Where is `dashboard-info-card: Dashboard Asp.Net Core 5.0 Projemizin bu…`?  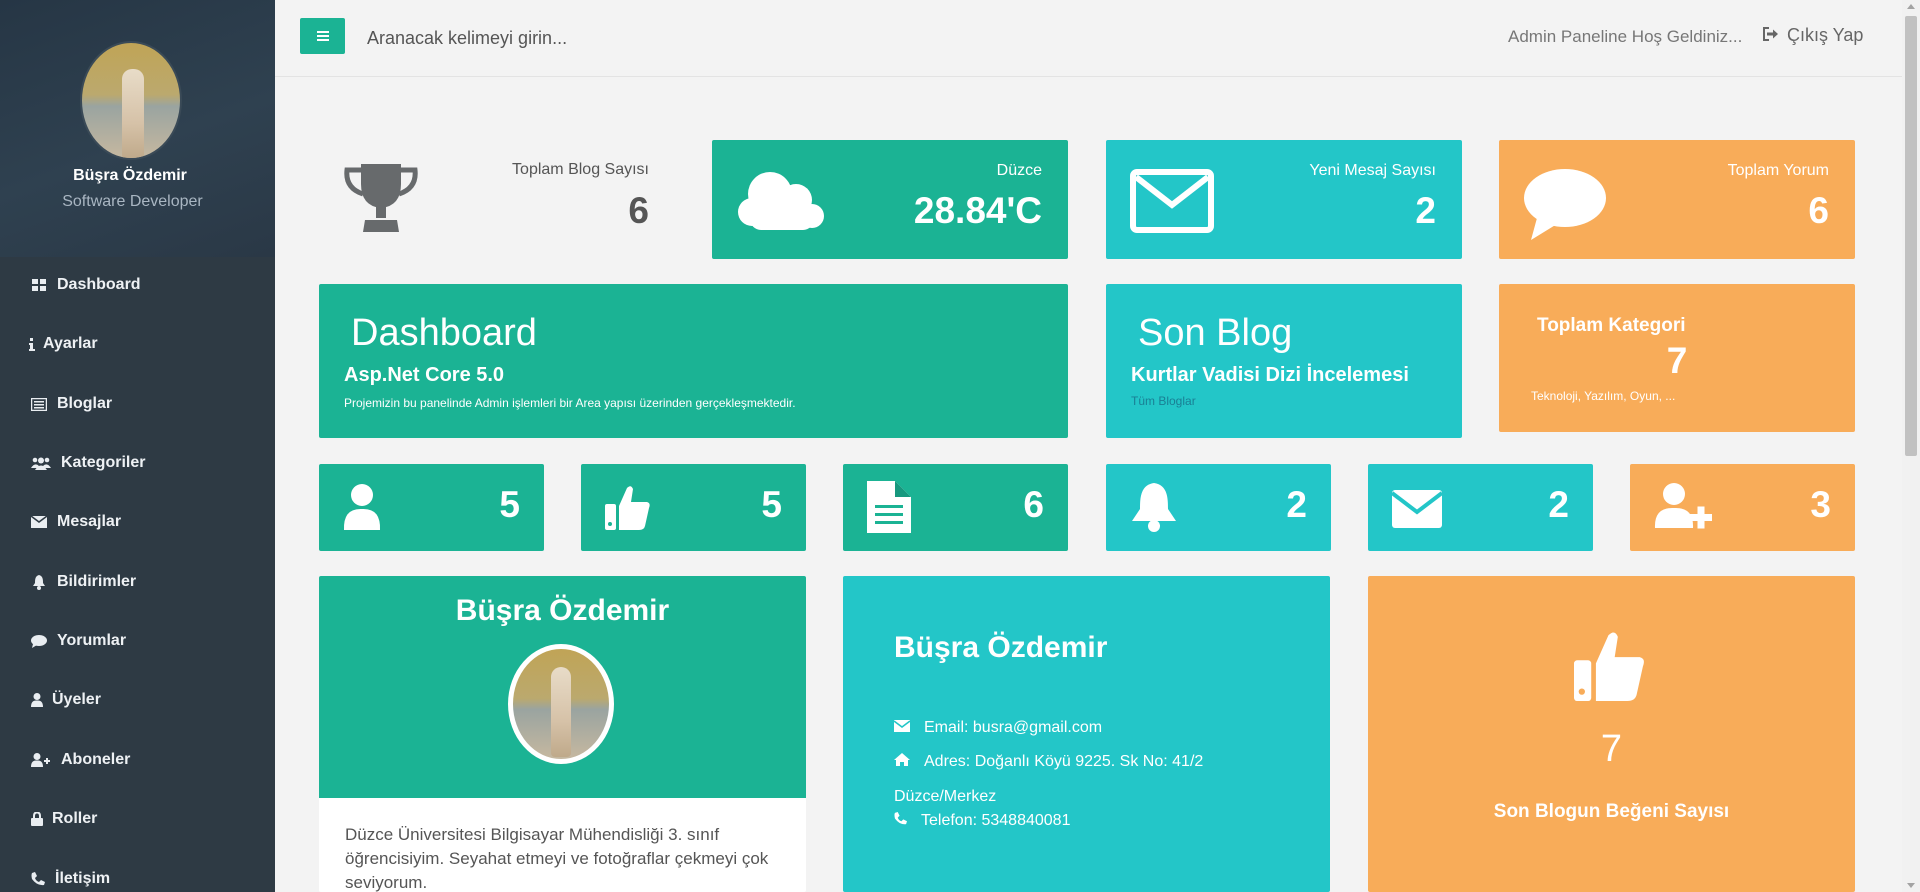 dashboard-info-card: Dashboard Asp.Net Core 5.0 Projemizin bu… is located at coordinates (693, 361).